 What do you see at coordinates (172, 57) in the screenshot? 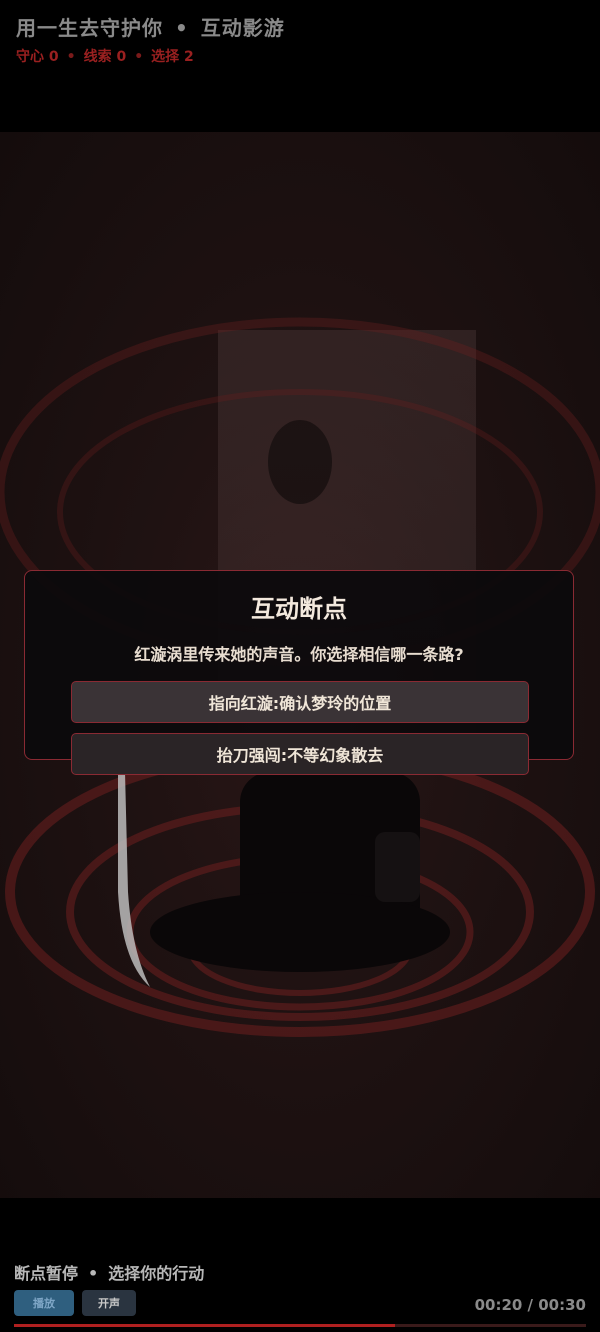
I see `stat-choices: 选择 2` at bounding box center [172, 57].